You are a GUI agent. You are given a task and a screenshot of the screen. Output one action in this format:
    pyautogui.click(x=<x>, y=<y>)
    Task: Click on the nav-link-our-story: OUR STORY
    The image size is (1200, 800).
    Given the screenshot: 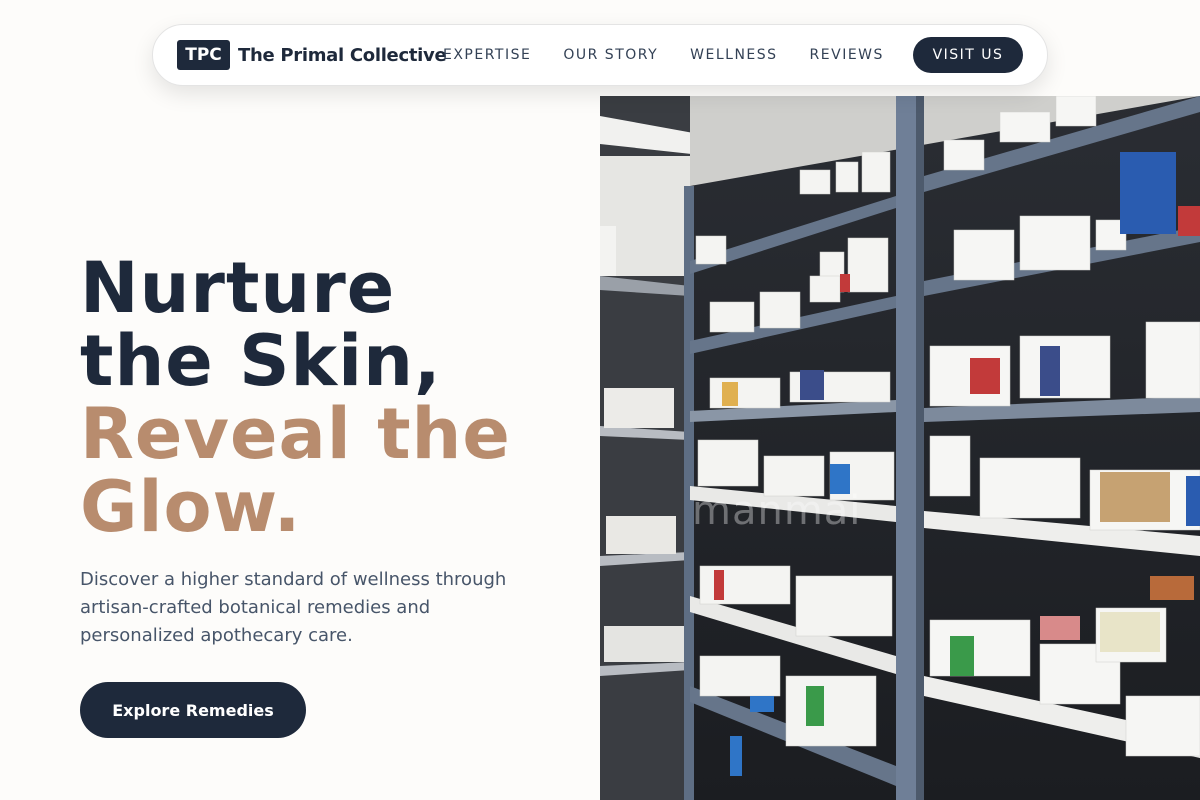 What is the action you would take?
    pyautogui.click(x=610, y=55)
    